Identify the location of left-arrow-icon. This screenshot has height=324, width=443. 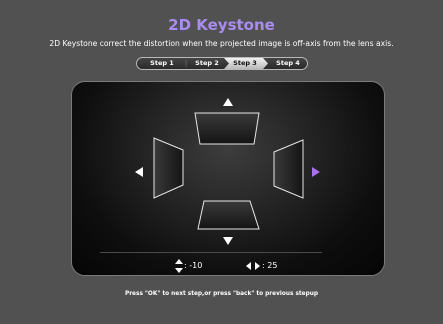
(139, 172).